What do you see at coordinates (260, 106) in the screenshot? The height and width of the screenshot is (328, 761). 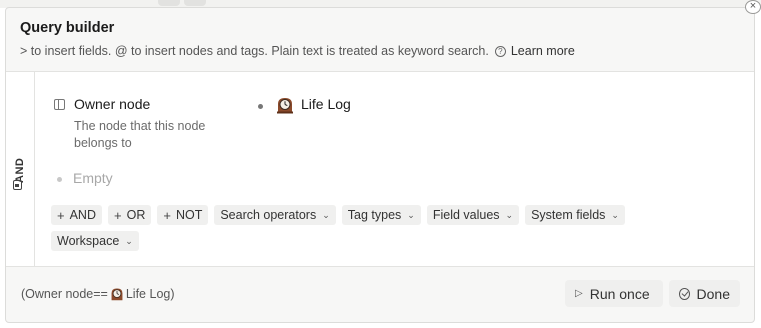 I see `value-bullet` at bounding box center [260, 106].